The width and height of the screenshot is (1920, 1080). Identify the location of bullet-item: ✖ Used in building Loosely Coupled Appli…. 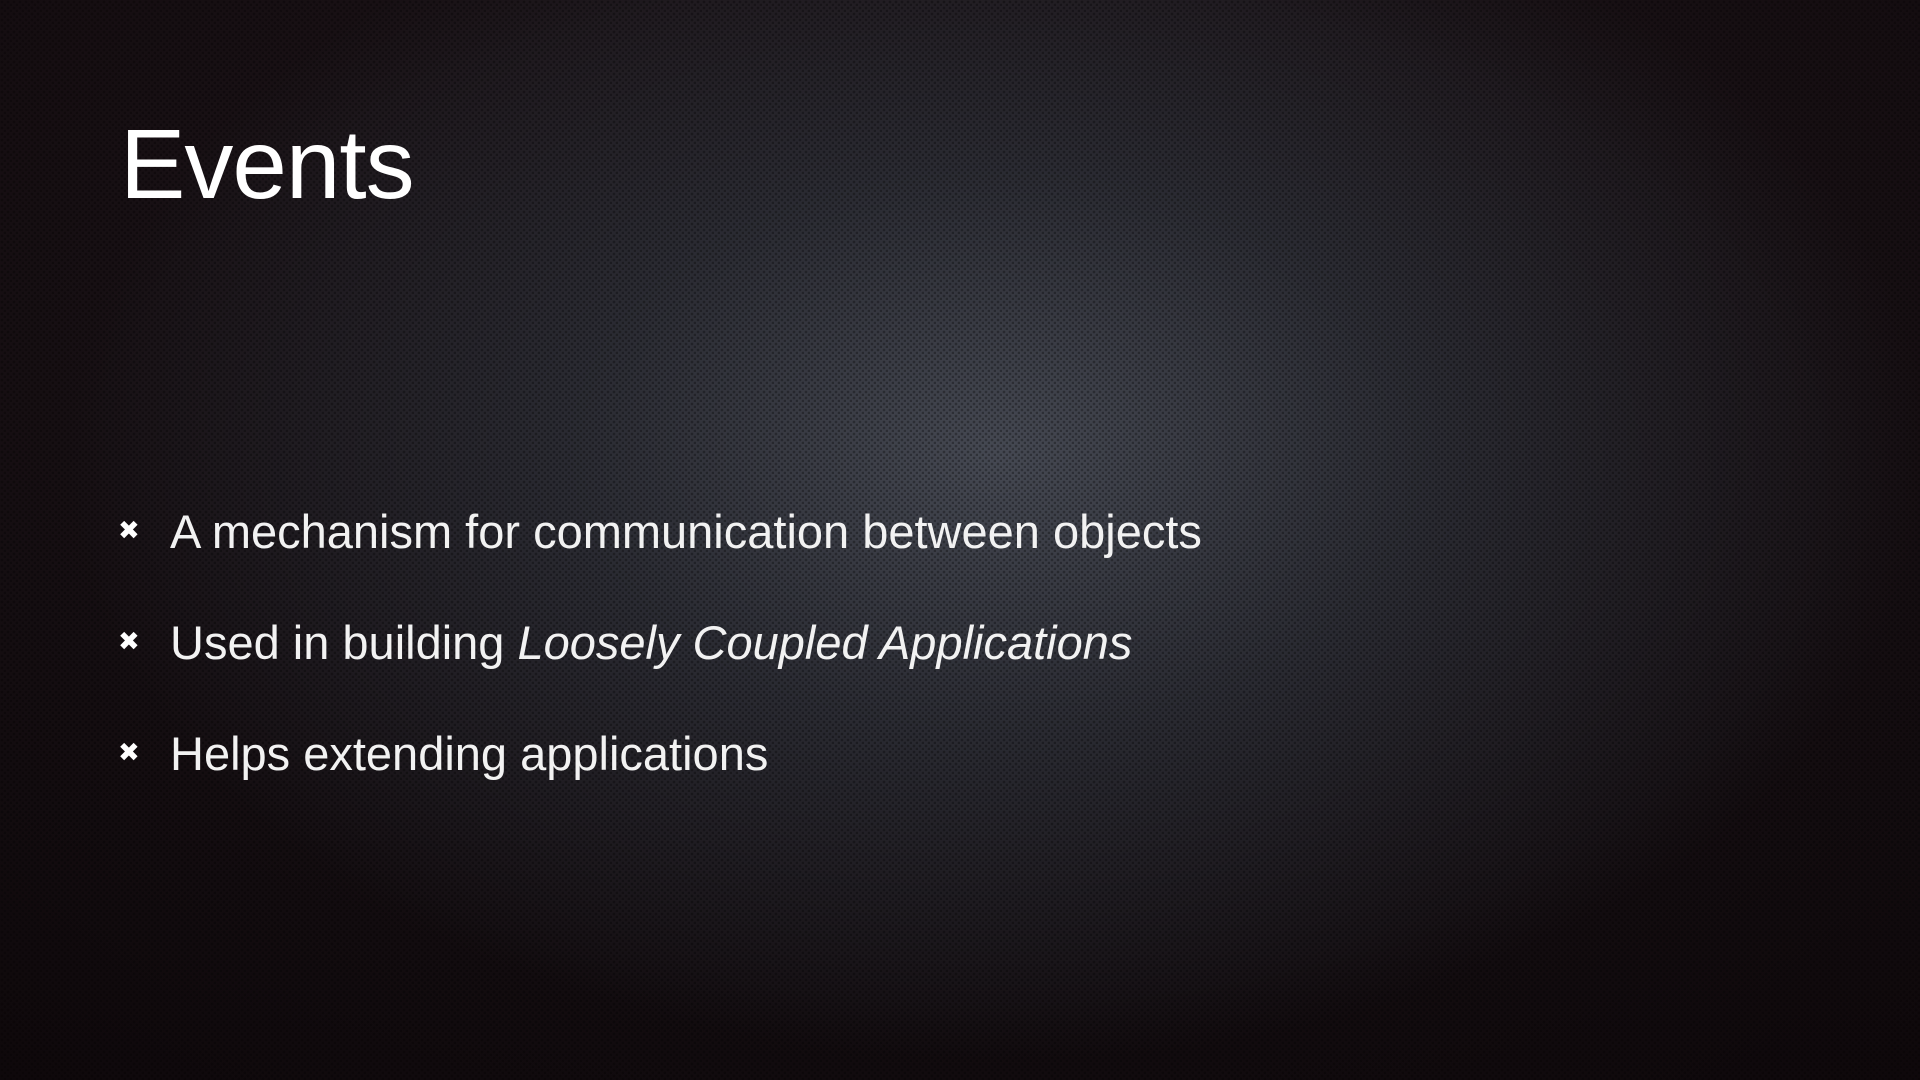
(660, 642).